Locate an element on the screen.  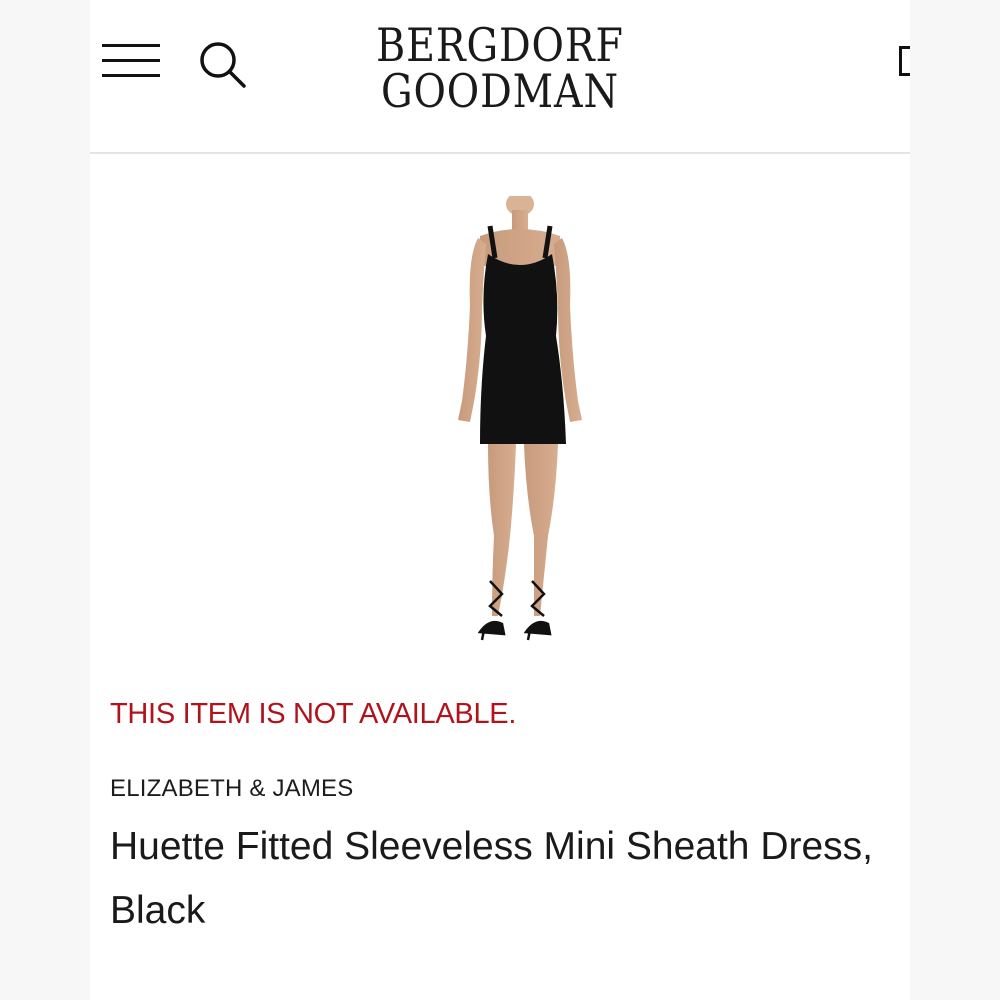
model-left-leg is located at coordinates (502, 530).